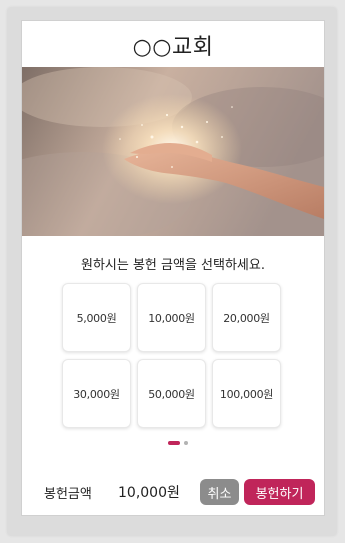 The image size is (345, 543). What do you see at coordinates (279, 492) in the screenshot?
I see `give-offering-button: 봉헌하기` at bounding box center [279, 492].